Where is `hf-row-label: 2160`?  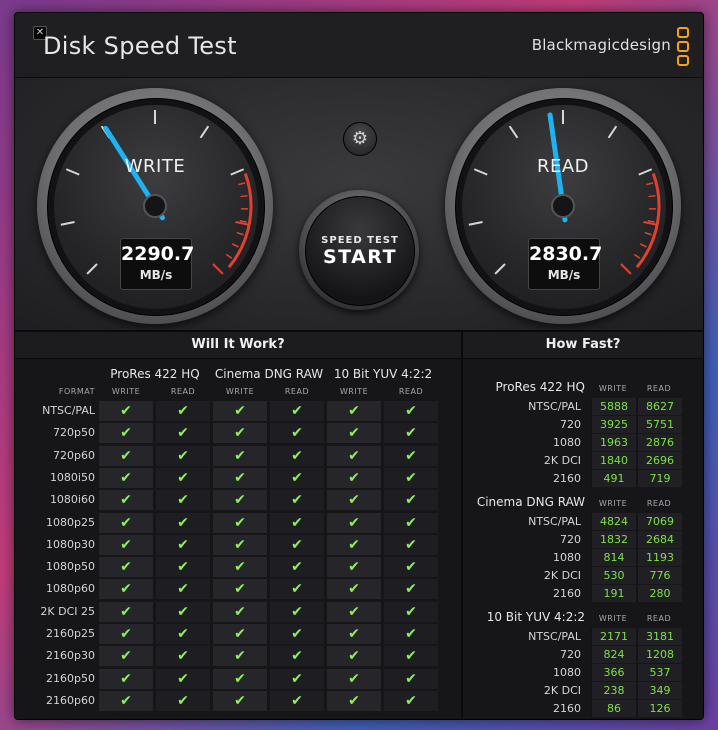 hf-row-label: 2160 is located at coordinates (567, 708).